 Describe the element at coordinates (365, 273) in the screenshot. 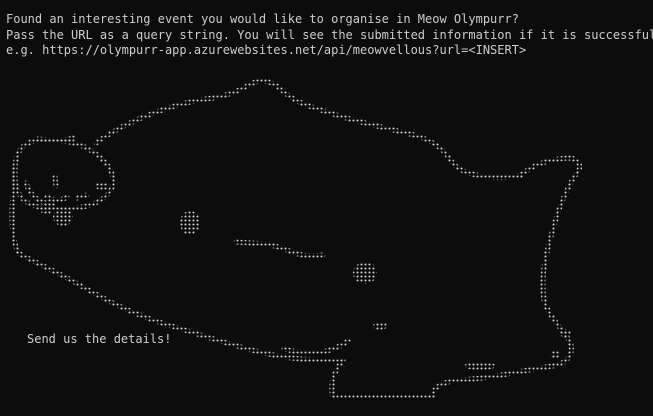

I see `cat-spot` at that location.